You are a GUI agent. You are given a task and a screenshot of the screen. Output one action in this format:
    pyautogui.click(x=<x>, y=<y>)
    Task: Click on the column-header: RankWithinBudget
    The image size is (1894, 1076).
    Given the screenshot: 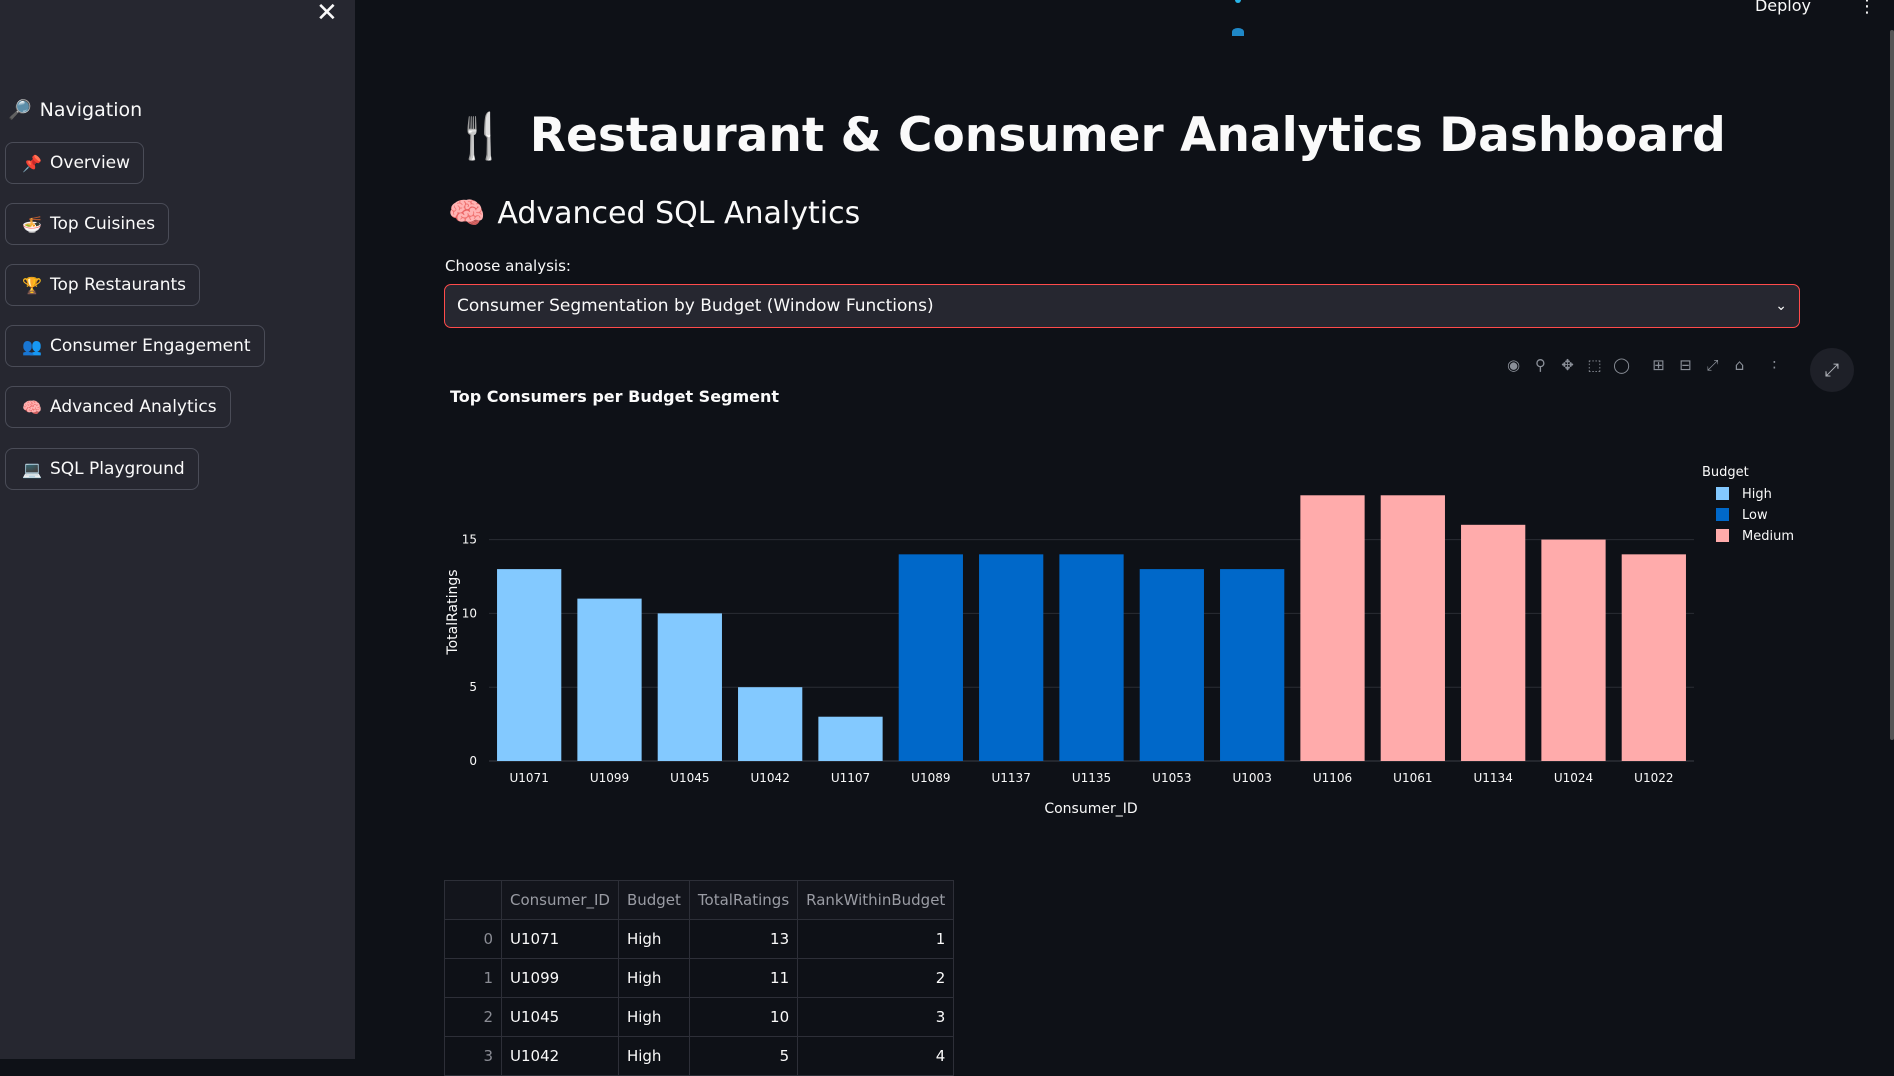 What is the action you would take?
    pyautogui.click(x=876, y=900)
    